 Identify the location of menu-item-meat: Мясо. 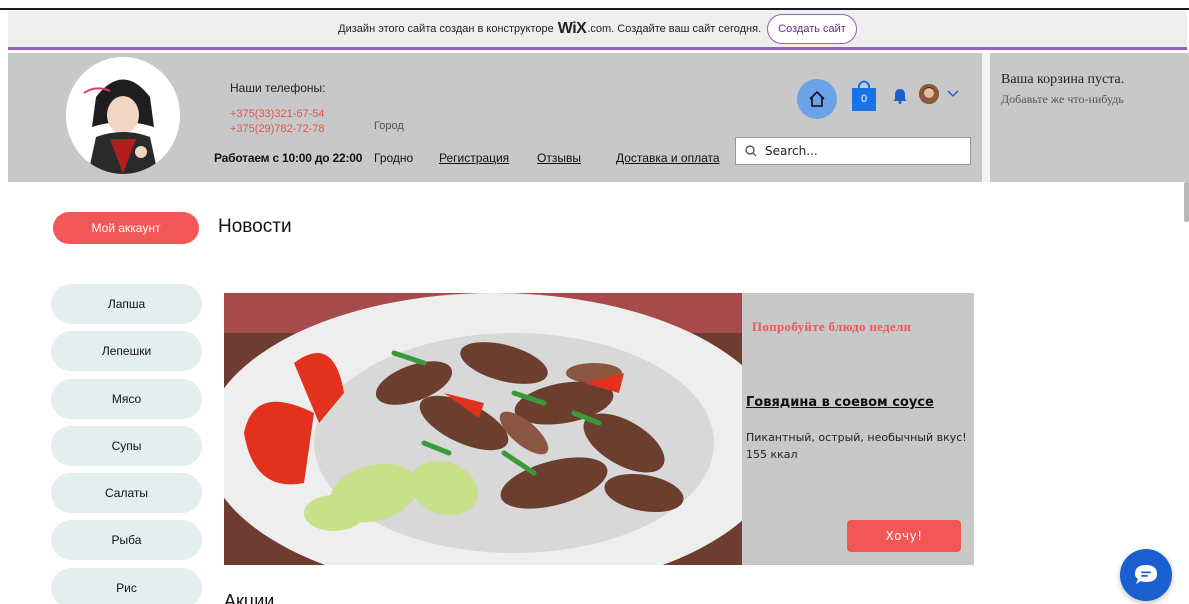
(126, 399).